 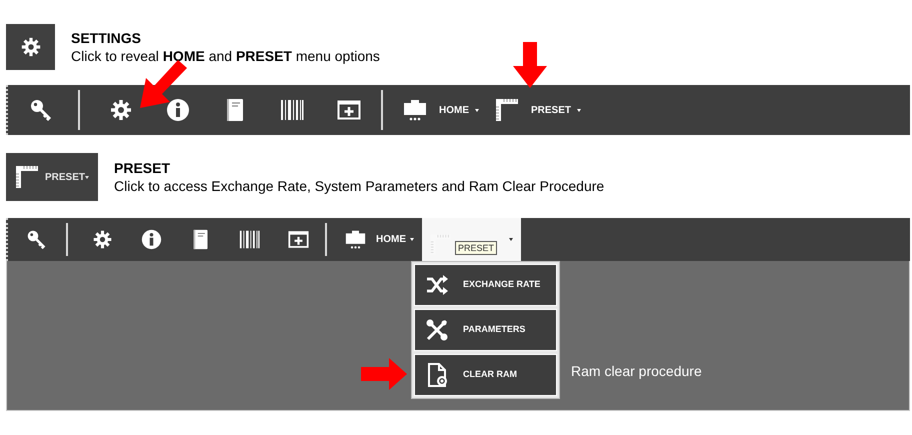 What do you see at coordinates (485, 375) in the screenshot?
I see `menu-item: CLEAR RAM` at bounding box center [485, 375].